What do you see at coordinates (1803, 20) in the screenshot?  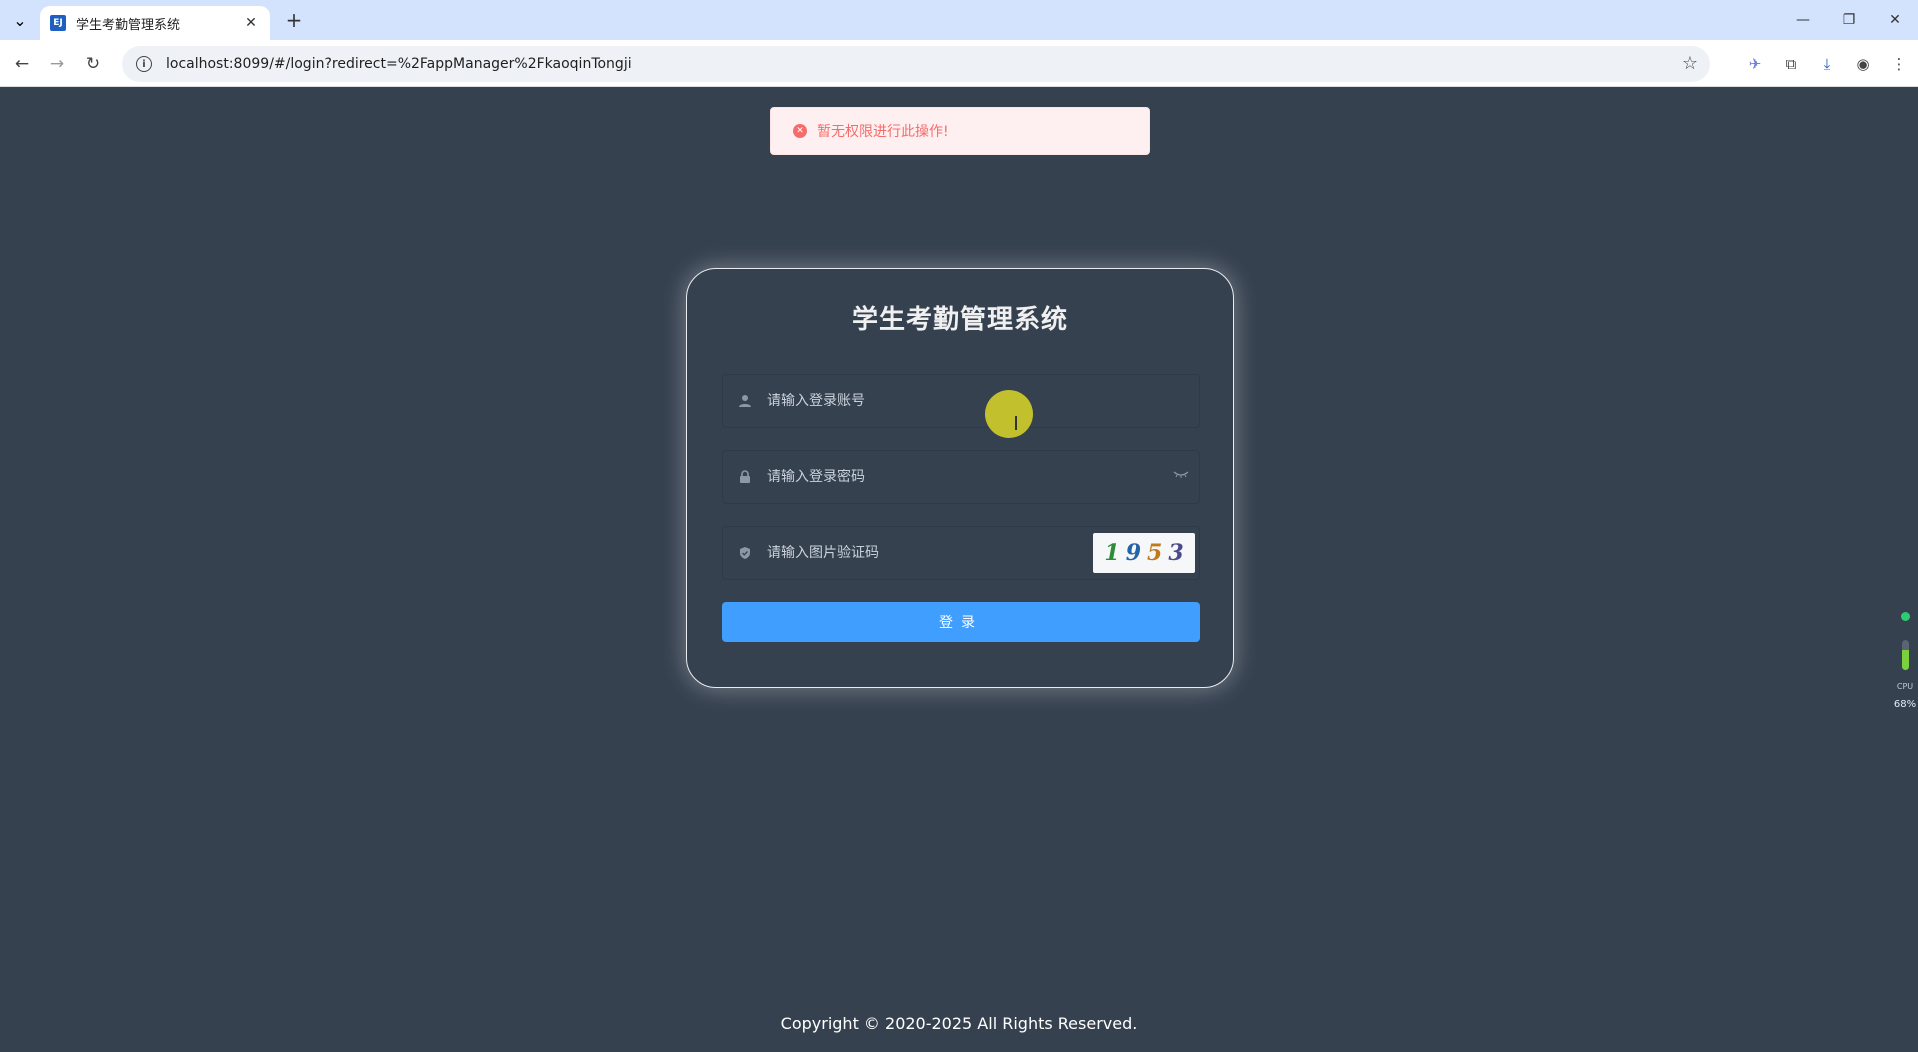 I see `minimize-icon: —` at bounding box center [1803, 20].